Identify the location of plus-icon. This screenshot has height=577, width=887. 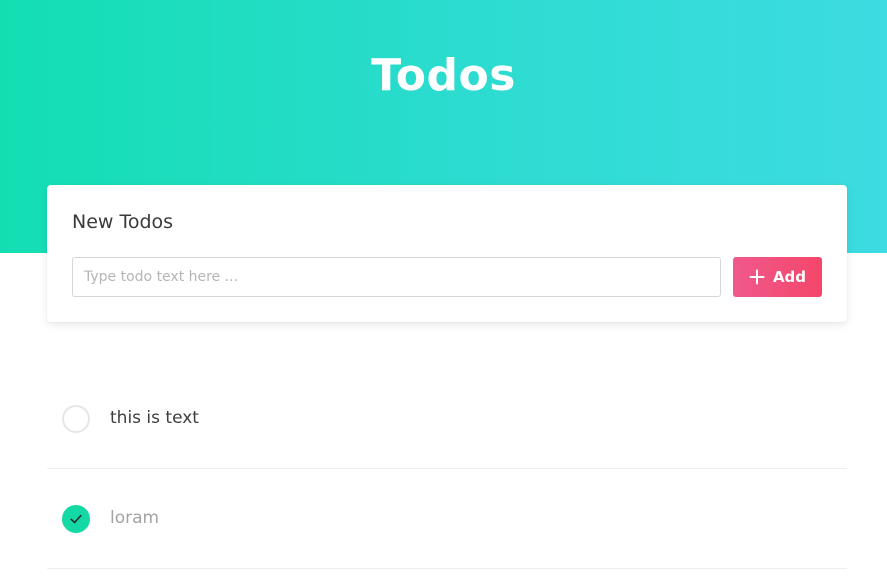
(757, 277).